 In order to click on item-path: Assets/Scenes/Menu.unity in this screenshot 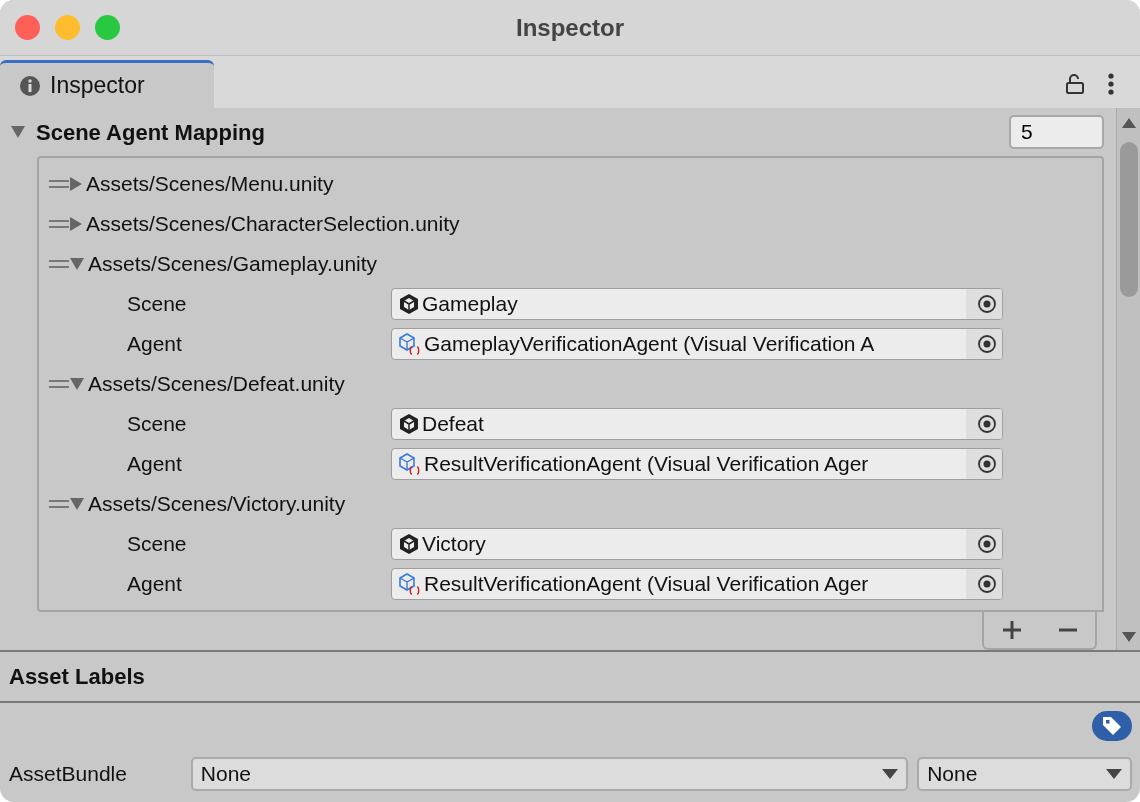, I will do `click(210, 184)`.